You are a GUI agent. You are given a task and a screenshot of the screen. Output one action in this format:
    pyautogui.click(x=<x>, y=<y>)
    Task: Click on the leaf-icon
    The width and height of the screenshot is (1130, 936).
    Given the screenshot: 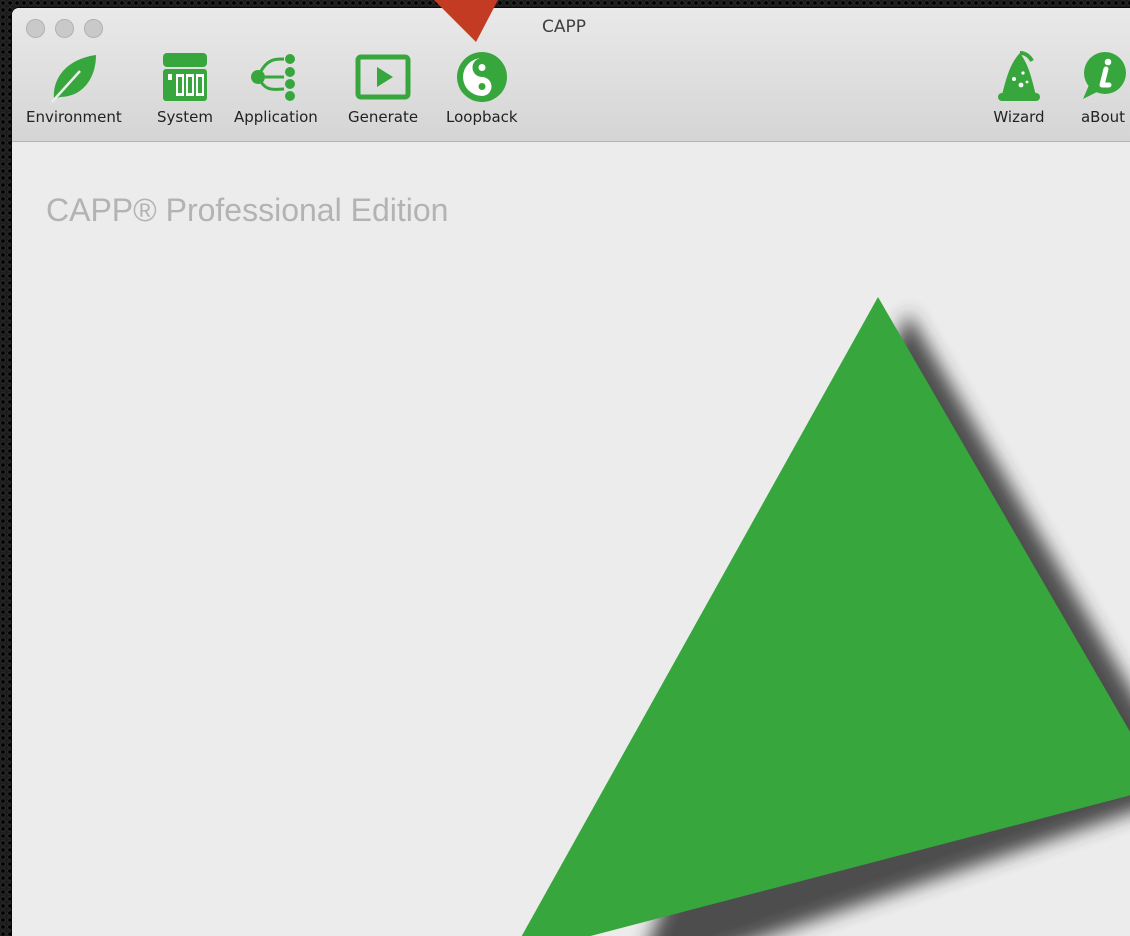 What is the action you would take?
    pyautogui.click(x=74, y=77)
    